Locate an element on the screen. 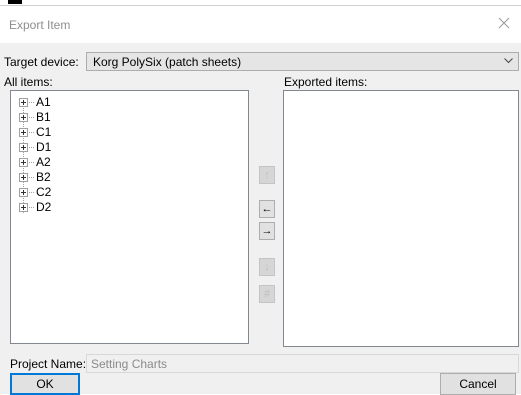 This screenshot has width=521, height=395. project-name-value: Setting Charts is located at coordinates (129, 364).